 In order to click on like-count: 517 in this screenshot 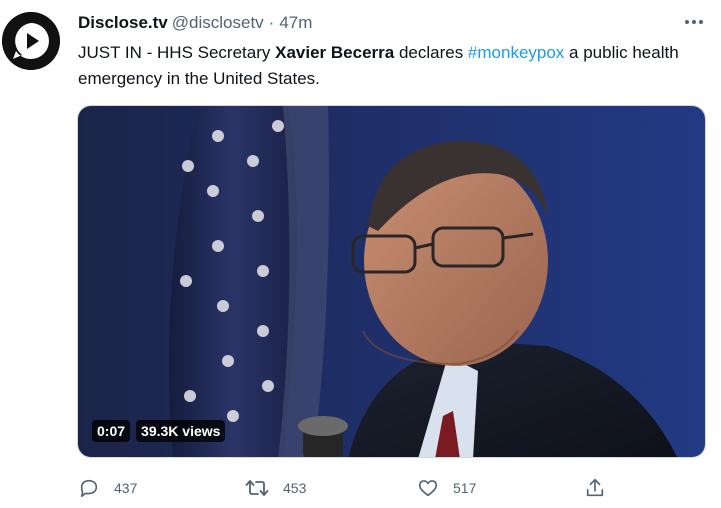, I will do `click(465, 488)`.